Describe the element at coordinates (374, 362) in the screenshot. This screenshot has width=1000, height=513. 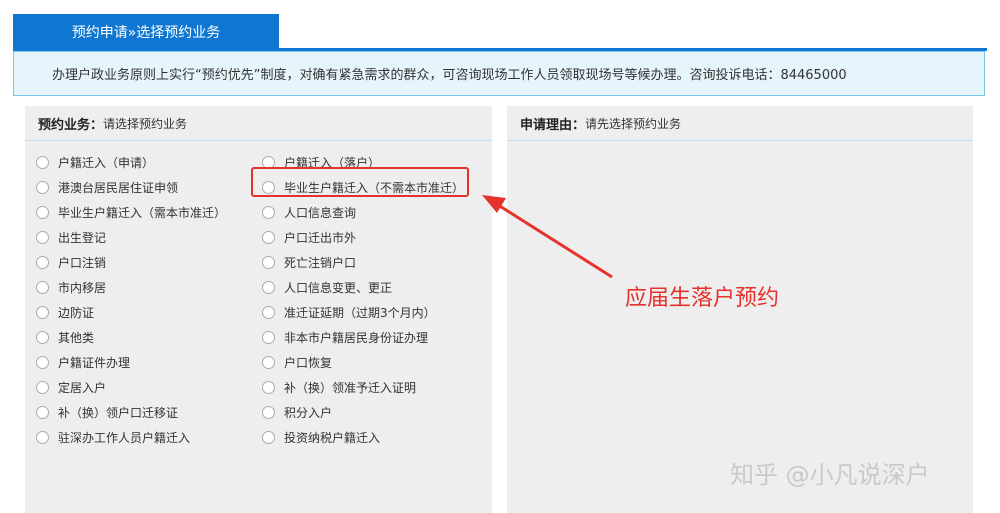
I see `business-option: 户口恢复` at that location.